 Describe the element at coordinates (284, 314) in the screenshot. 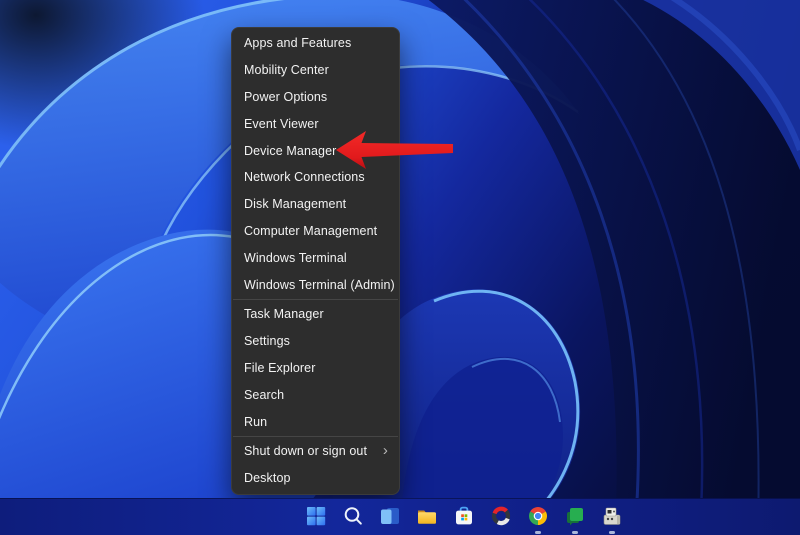

I see `menu-item-label: Task Manager` at that location.